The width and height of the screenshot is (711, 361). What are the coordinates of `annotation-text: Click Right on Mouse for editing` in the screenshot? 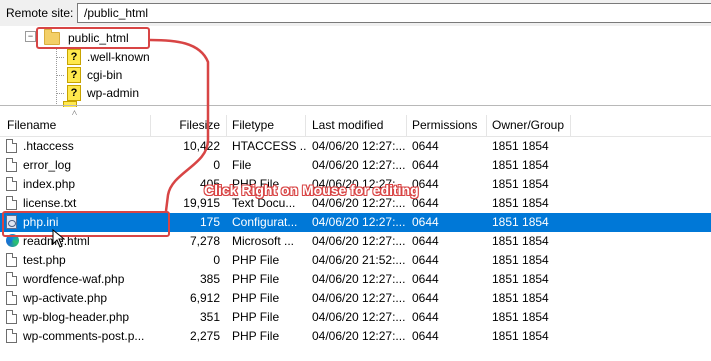 It's located at (311, 190).